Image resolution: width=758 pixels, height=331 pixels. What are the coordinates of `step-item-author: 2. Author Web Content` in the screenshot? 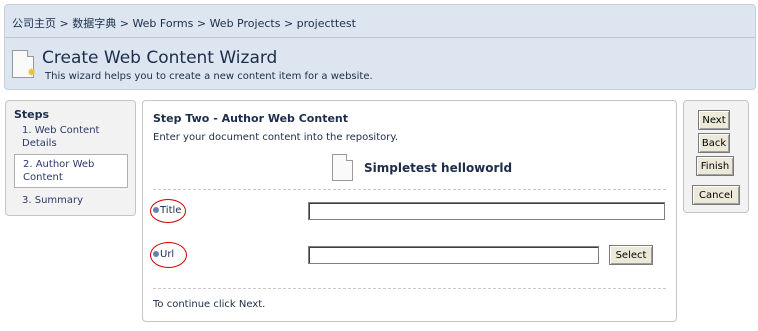 It's located at (71, 171).